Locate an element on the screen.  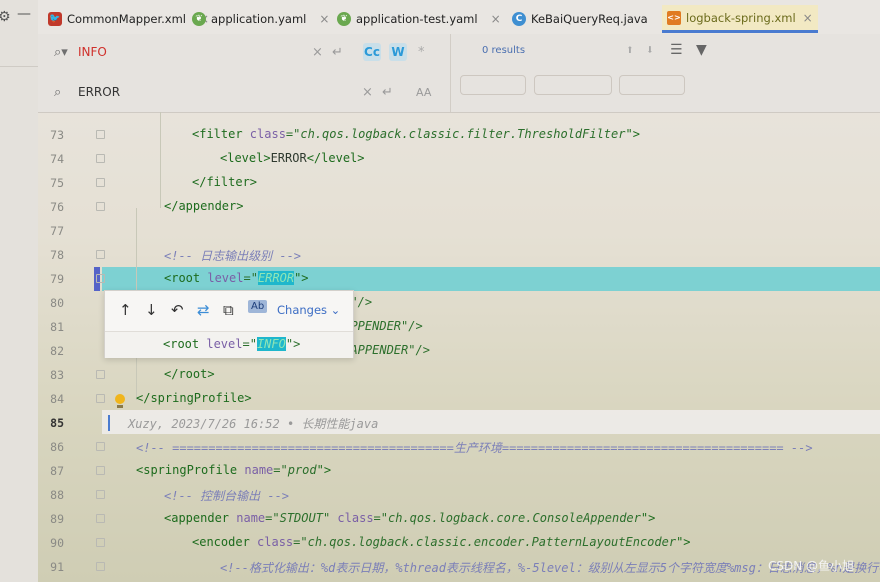
search-icon: ⌕▾ is located at coordinates (61, 52).